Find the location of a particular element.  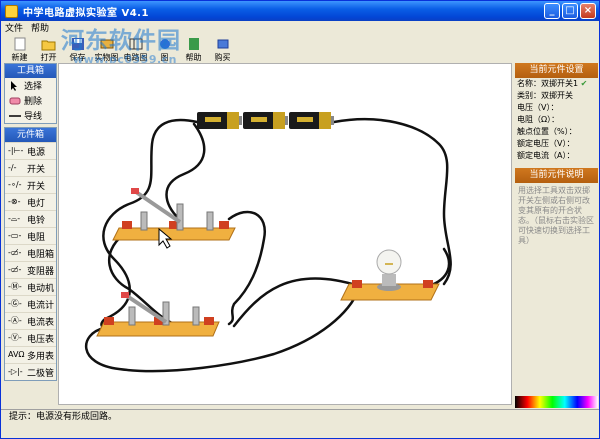

comp-resistance-box: -▭̸- 电阻箱 is located at coordinates (30, 252).